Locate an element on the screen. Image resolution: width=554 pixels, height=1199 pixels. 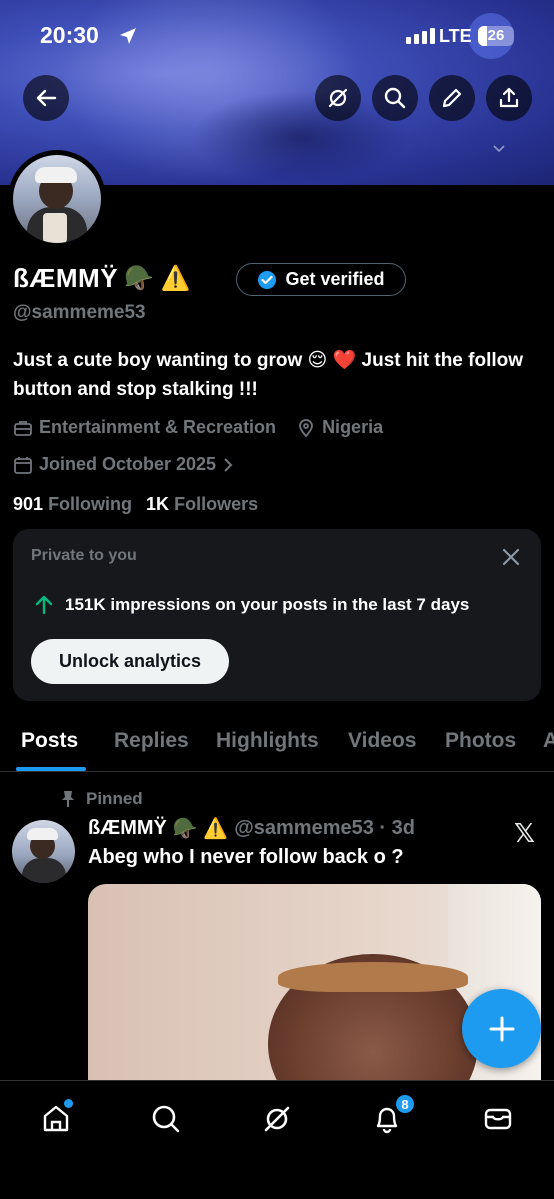
following-link: 901 Following is located at coordinates (72, 504).